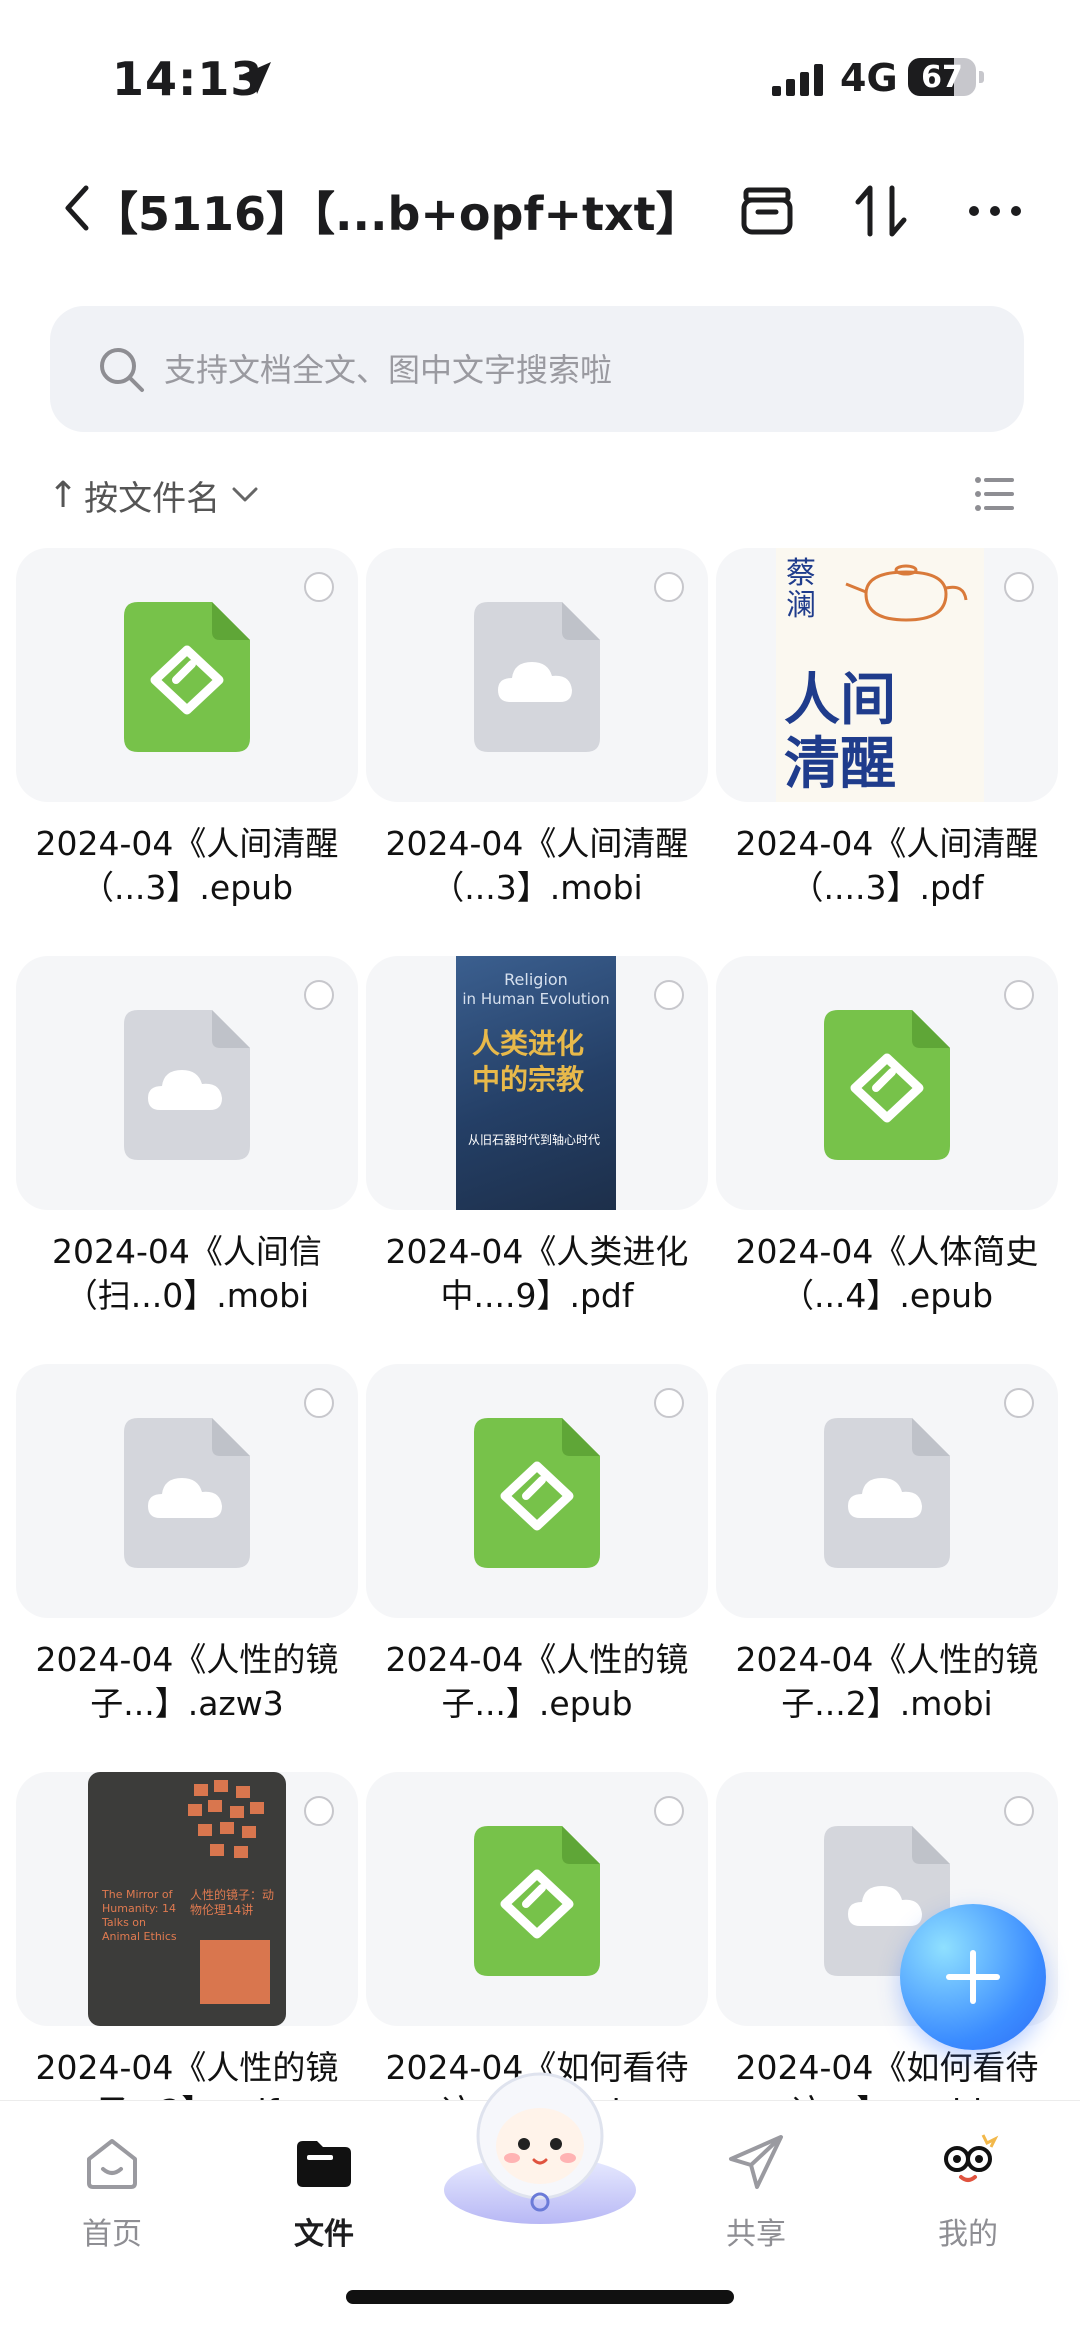  What do you see at coordinates (756, 2234) in the screenshot?
I see `tab-label: 共享` at bounding box center [756, 2234].